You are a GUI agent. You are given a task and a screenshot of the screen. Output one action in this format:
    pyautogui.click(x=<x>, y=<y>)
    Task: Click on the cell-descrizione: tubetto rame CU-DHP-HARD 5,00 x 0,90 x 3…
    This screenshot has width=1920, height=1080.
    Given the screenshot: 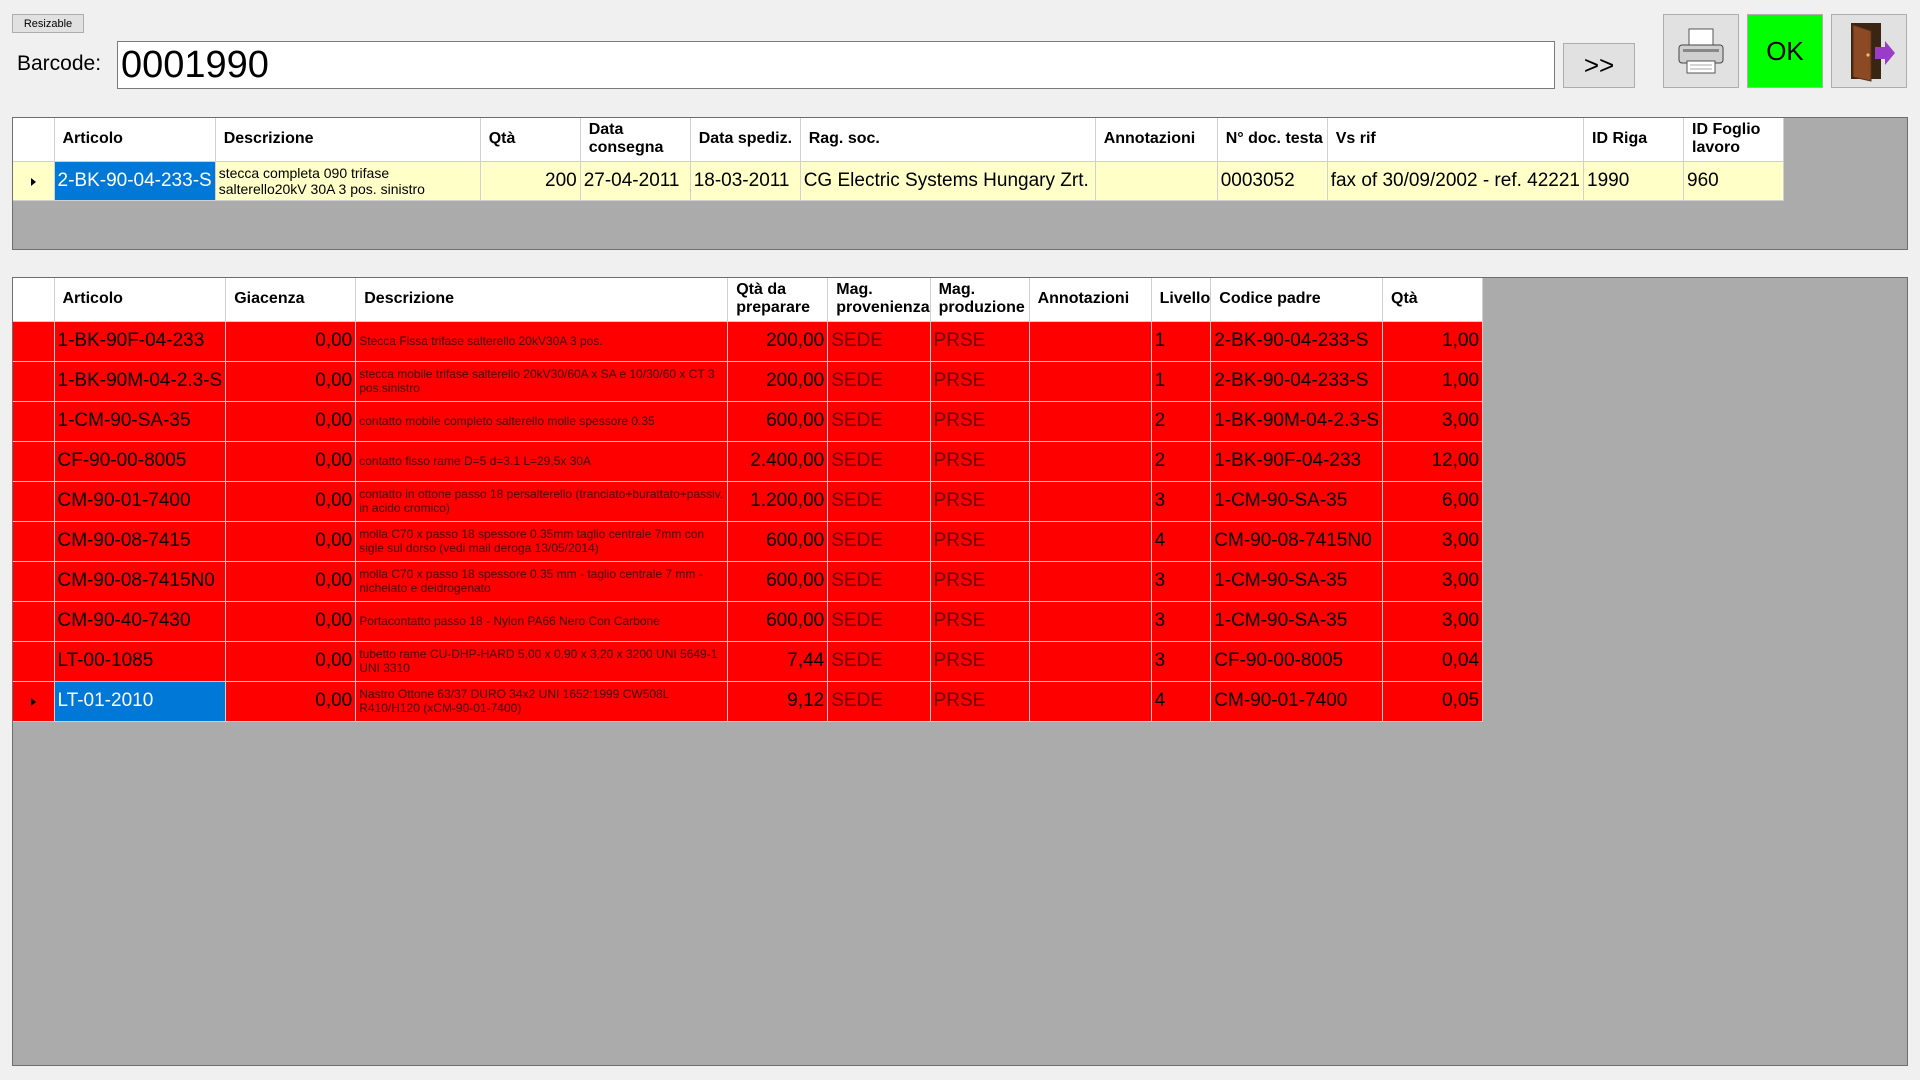 What is the action you would take?
    pyautogui.click(x=542, y=661)
    